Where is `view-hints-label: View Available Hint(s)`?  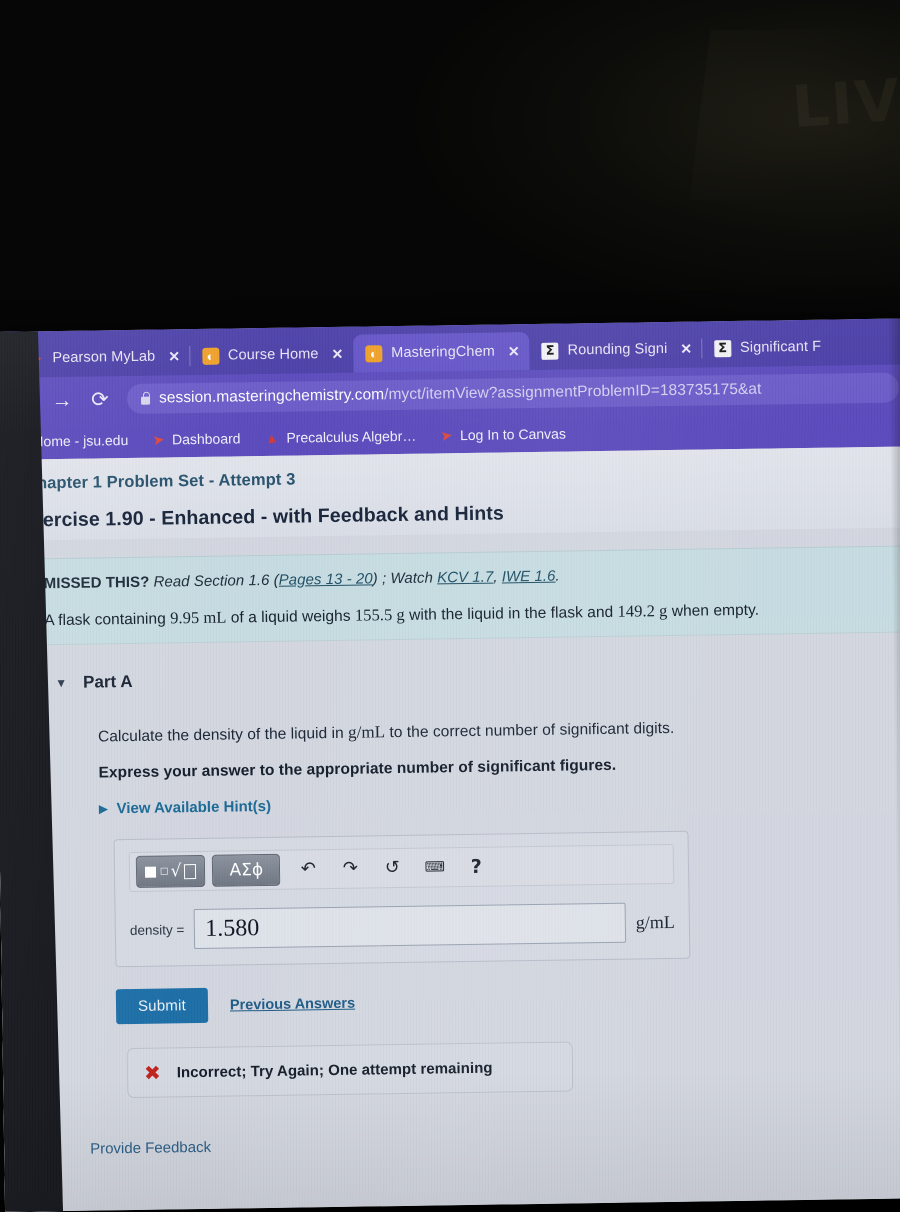
view-hints-label: View Available Hint(s) is located at coordinates (194, 807).